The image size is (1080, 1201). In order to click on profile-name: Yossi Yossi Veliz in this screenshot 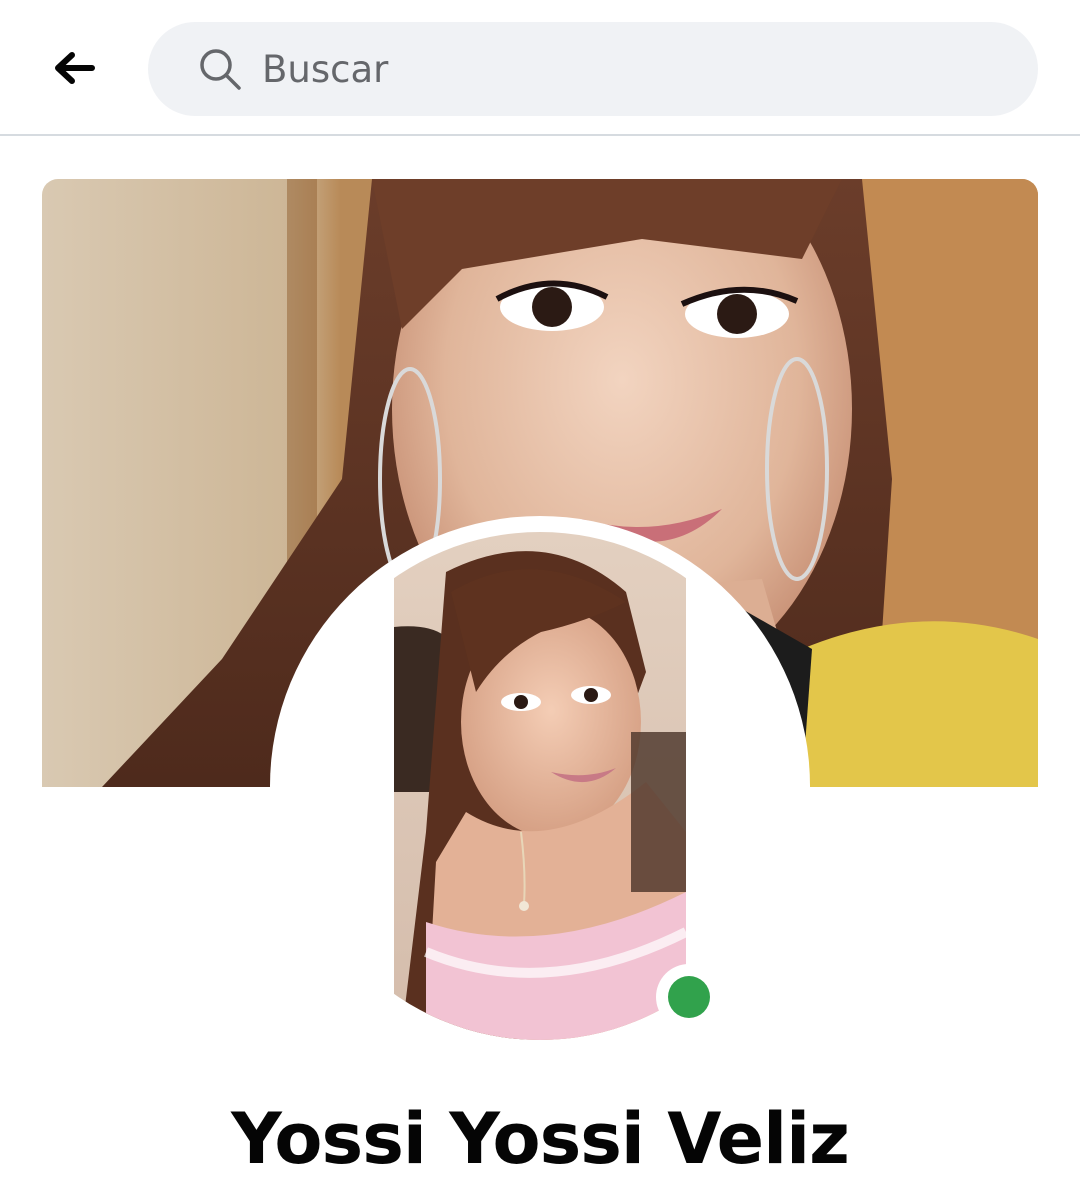, I will do `click(540, 1139)`.